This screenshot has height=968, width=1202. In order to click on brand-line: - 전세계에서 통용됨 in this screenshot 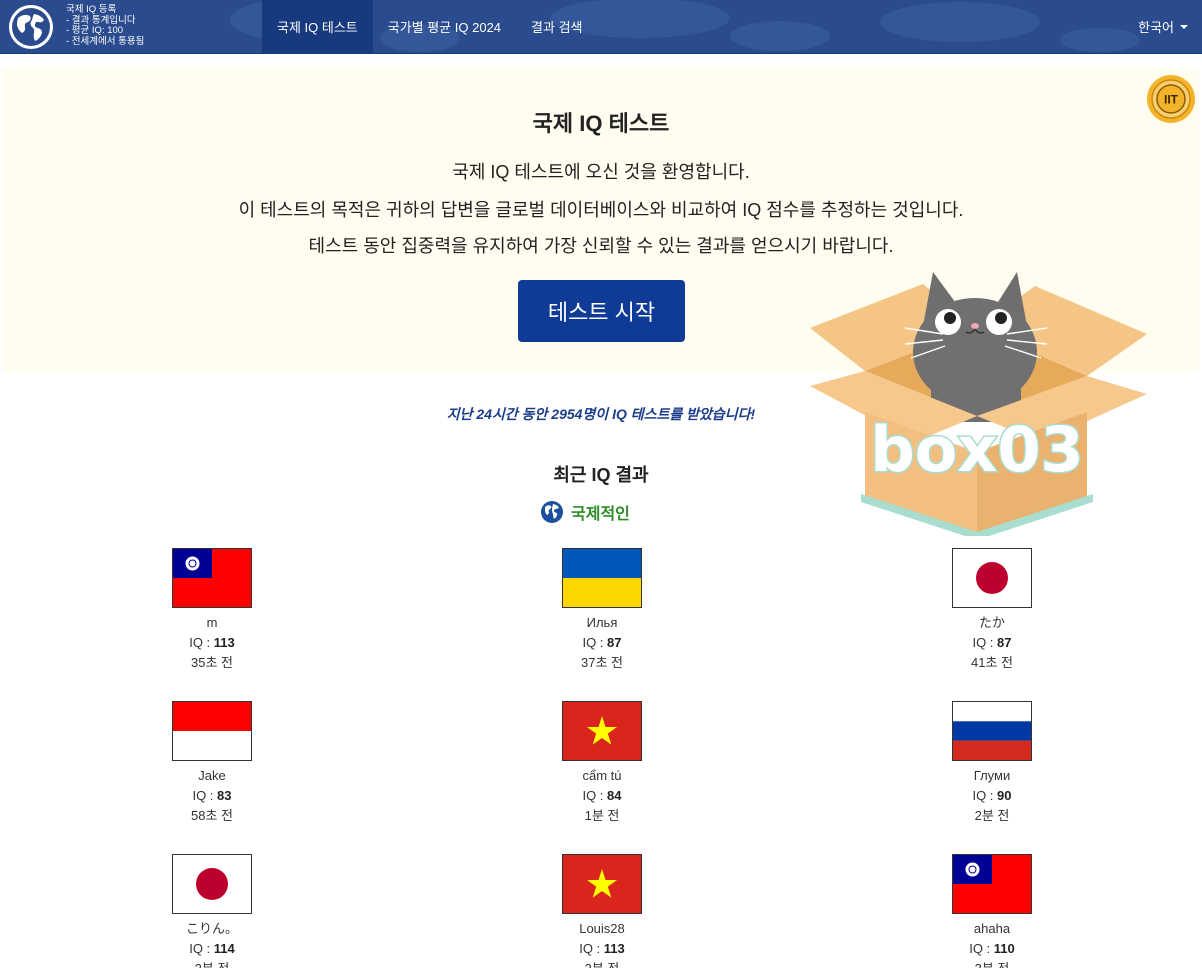, I will do `click(105, 41)`.